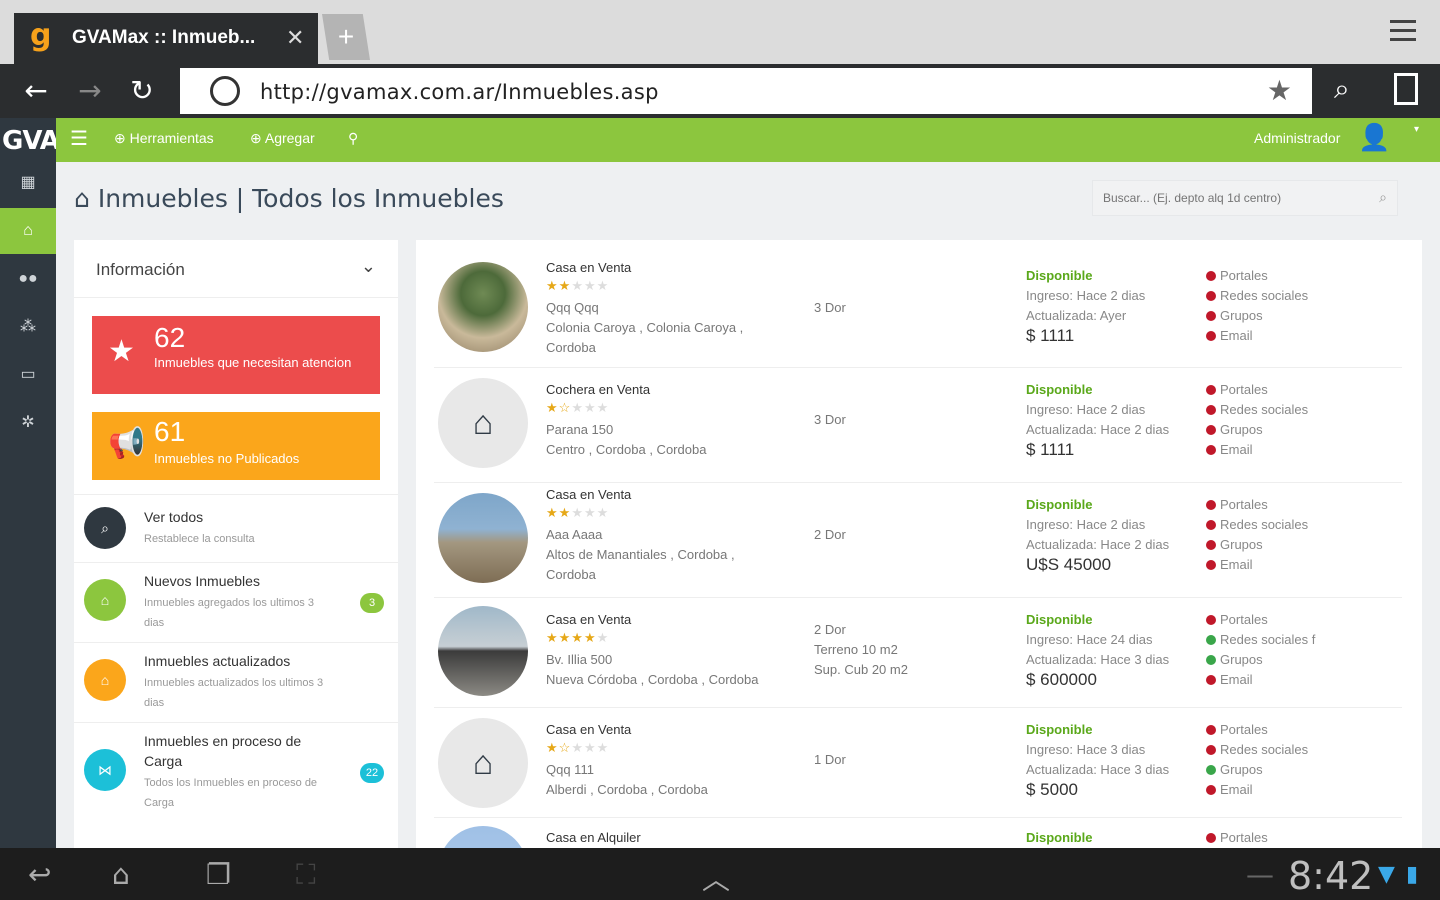 Image resolution: width=1440 pixels, height=900 pixels. I want to click on network-icon: ⁂, so click(28, 327).